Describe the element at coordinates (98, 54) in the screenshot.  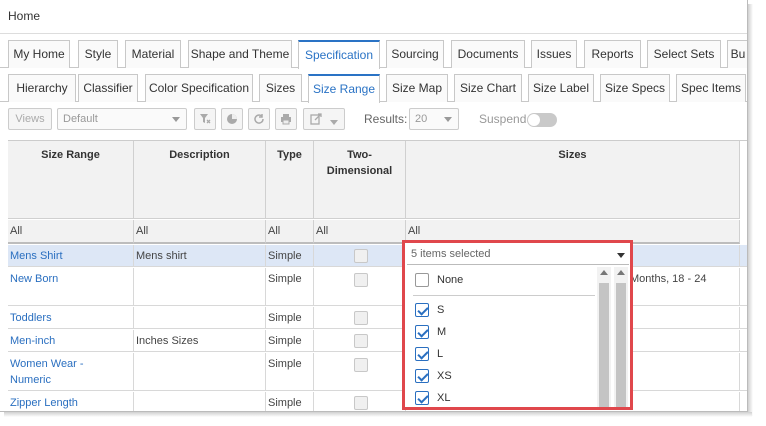
I see `tab-style: Style` at that location.